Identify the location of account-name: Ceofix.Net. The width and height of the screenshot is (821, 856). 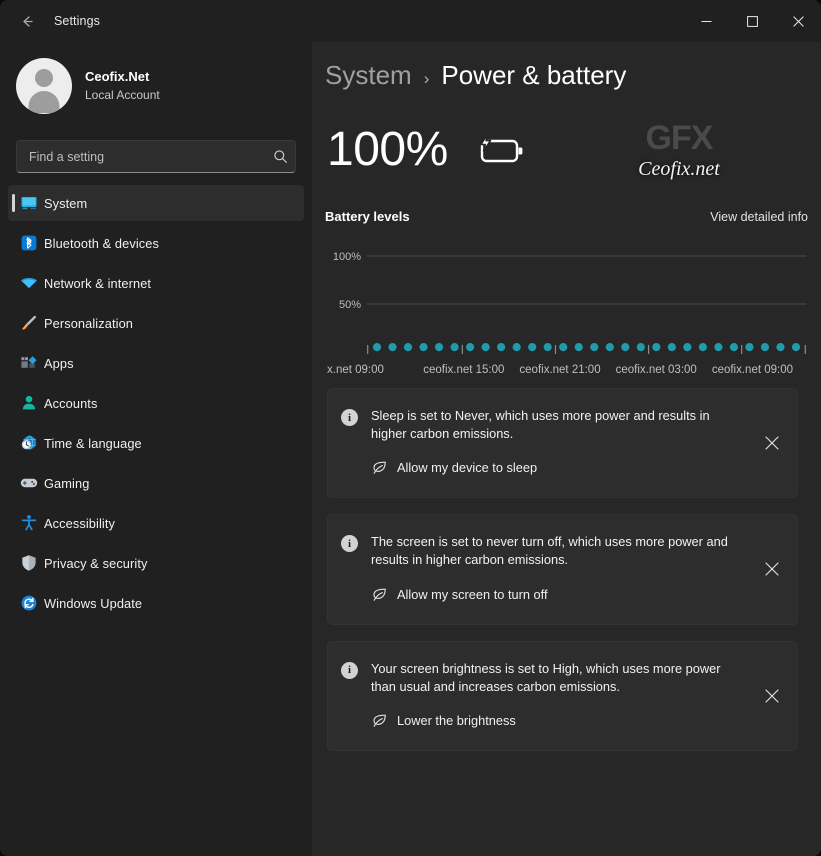
(117, 76).